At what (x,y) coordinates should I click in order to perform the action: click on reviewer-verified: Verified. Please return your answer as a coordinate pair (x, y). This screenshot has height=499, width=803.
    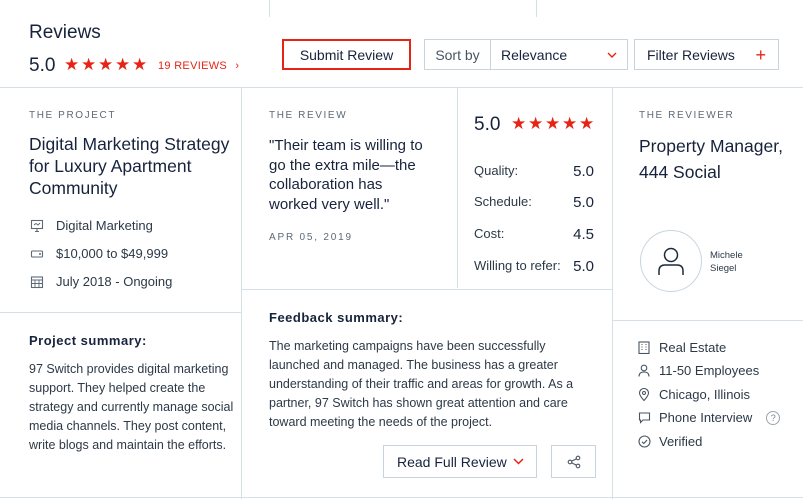
    Looking at the image, I should click on (669, 441).